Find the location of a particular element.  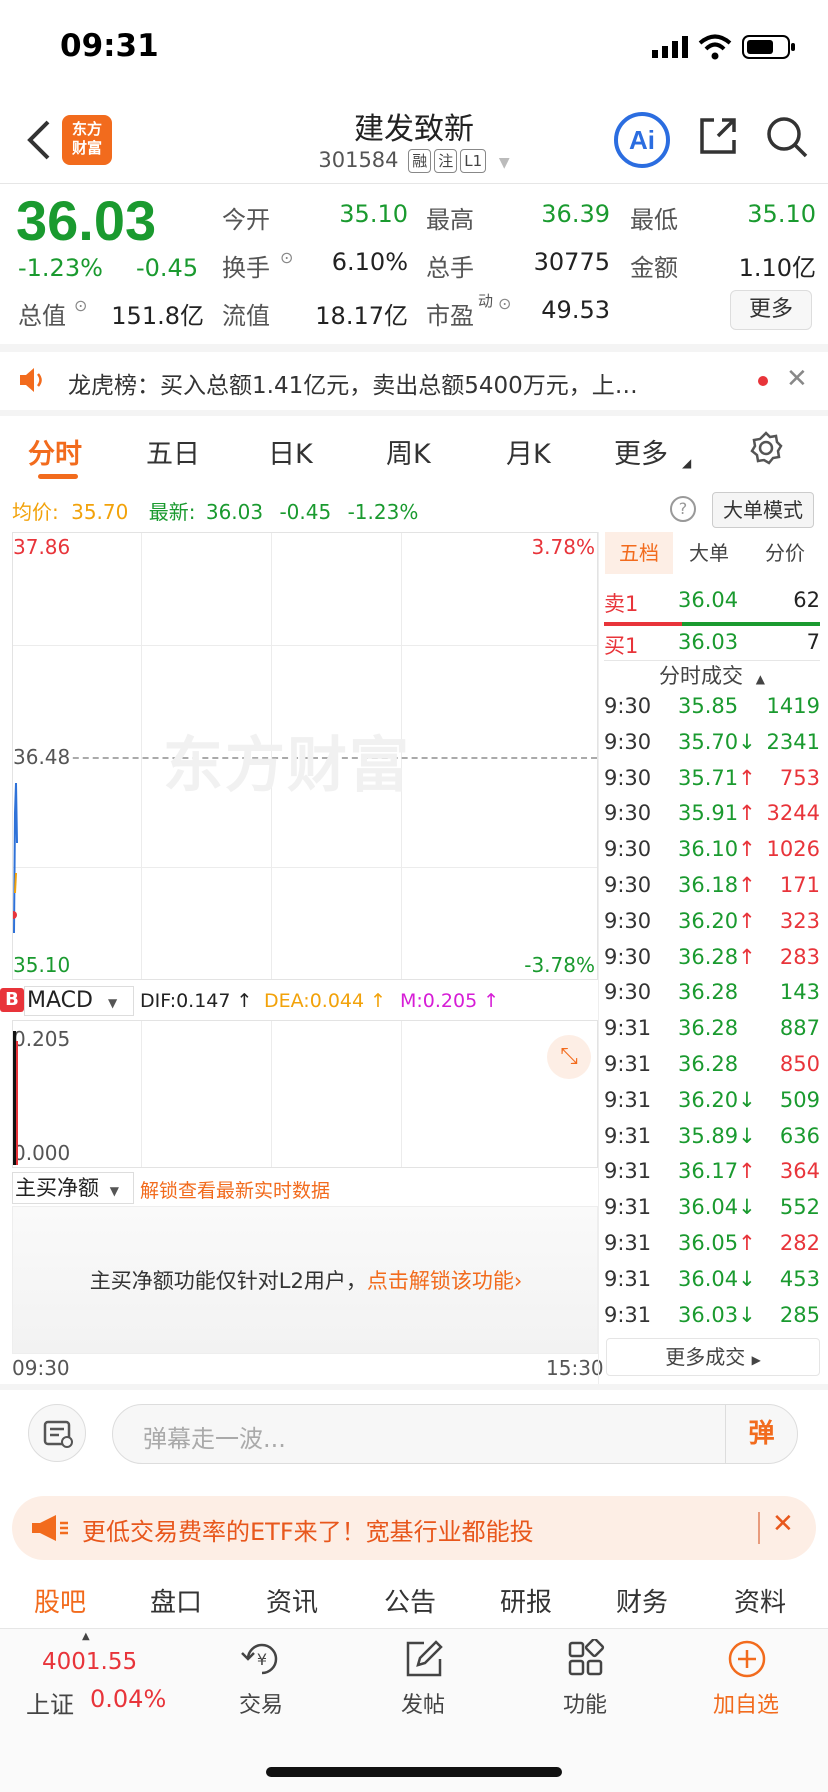

change-percent: -1.23% is located at coordinates (60, 268).